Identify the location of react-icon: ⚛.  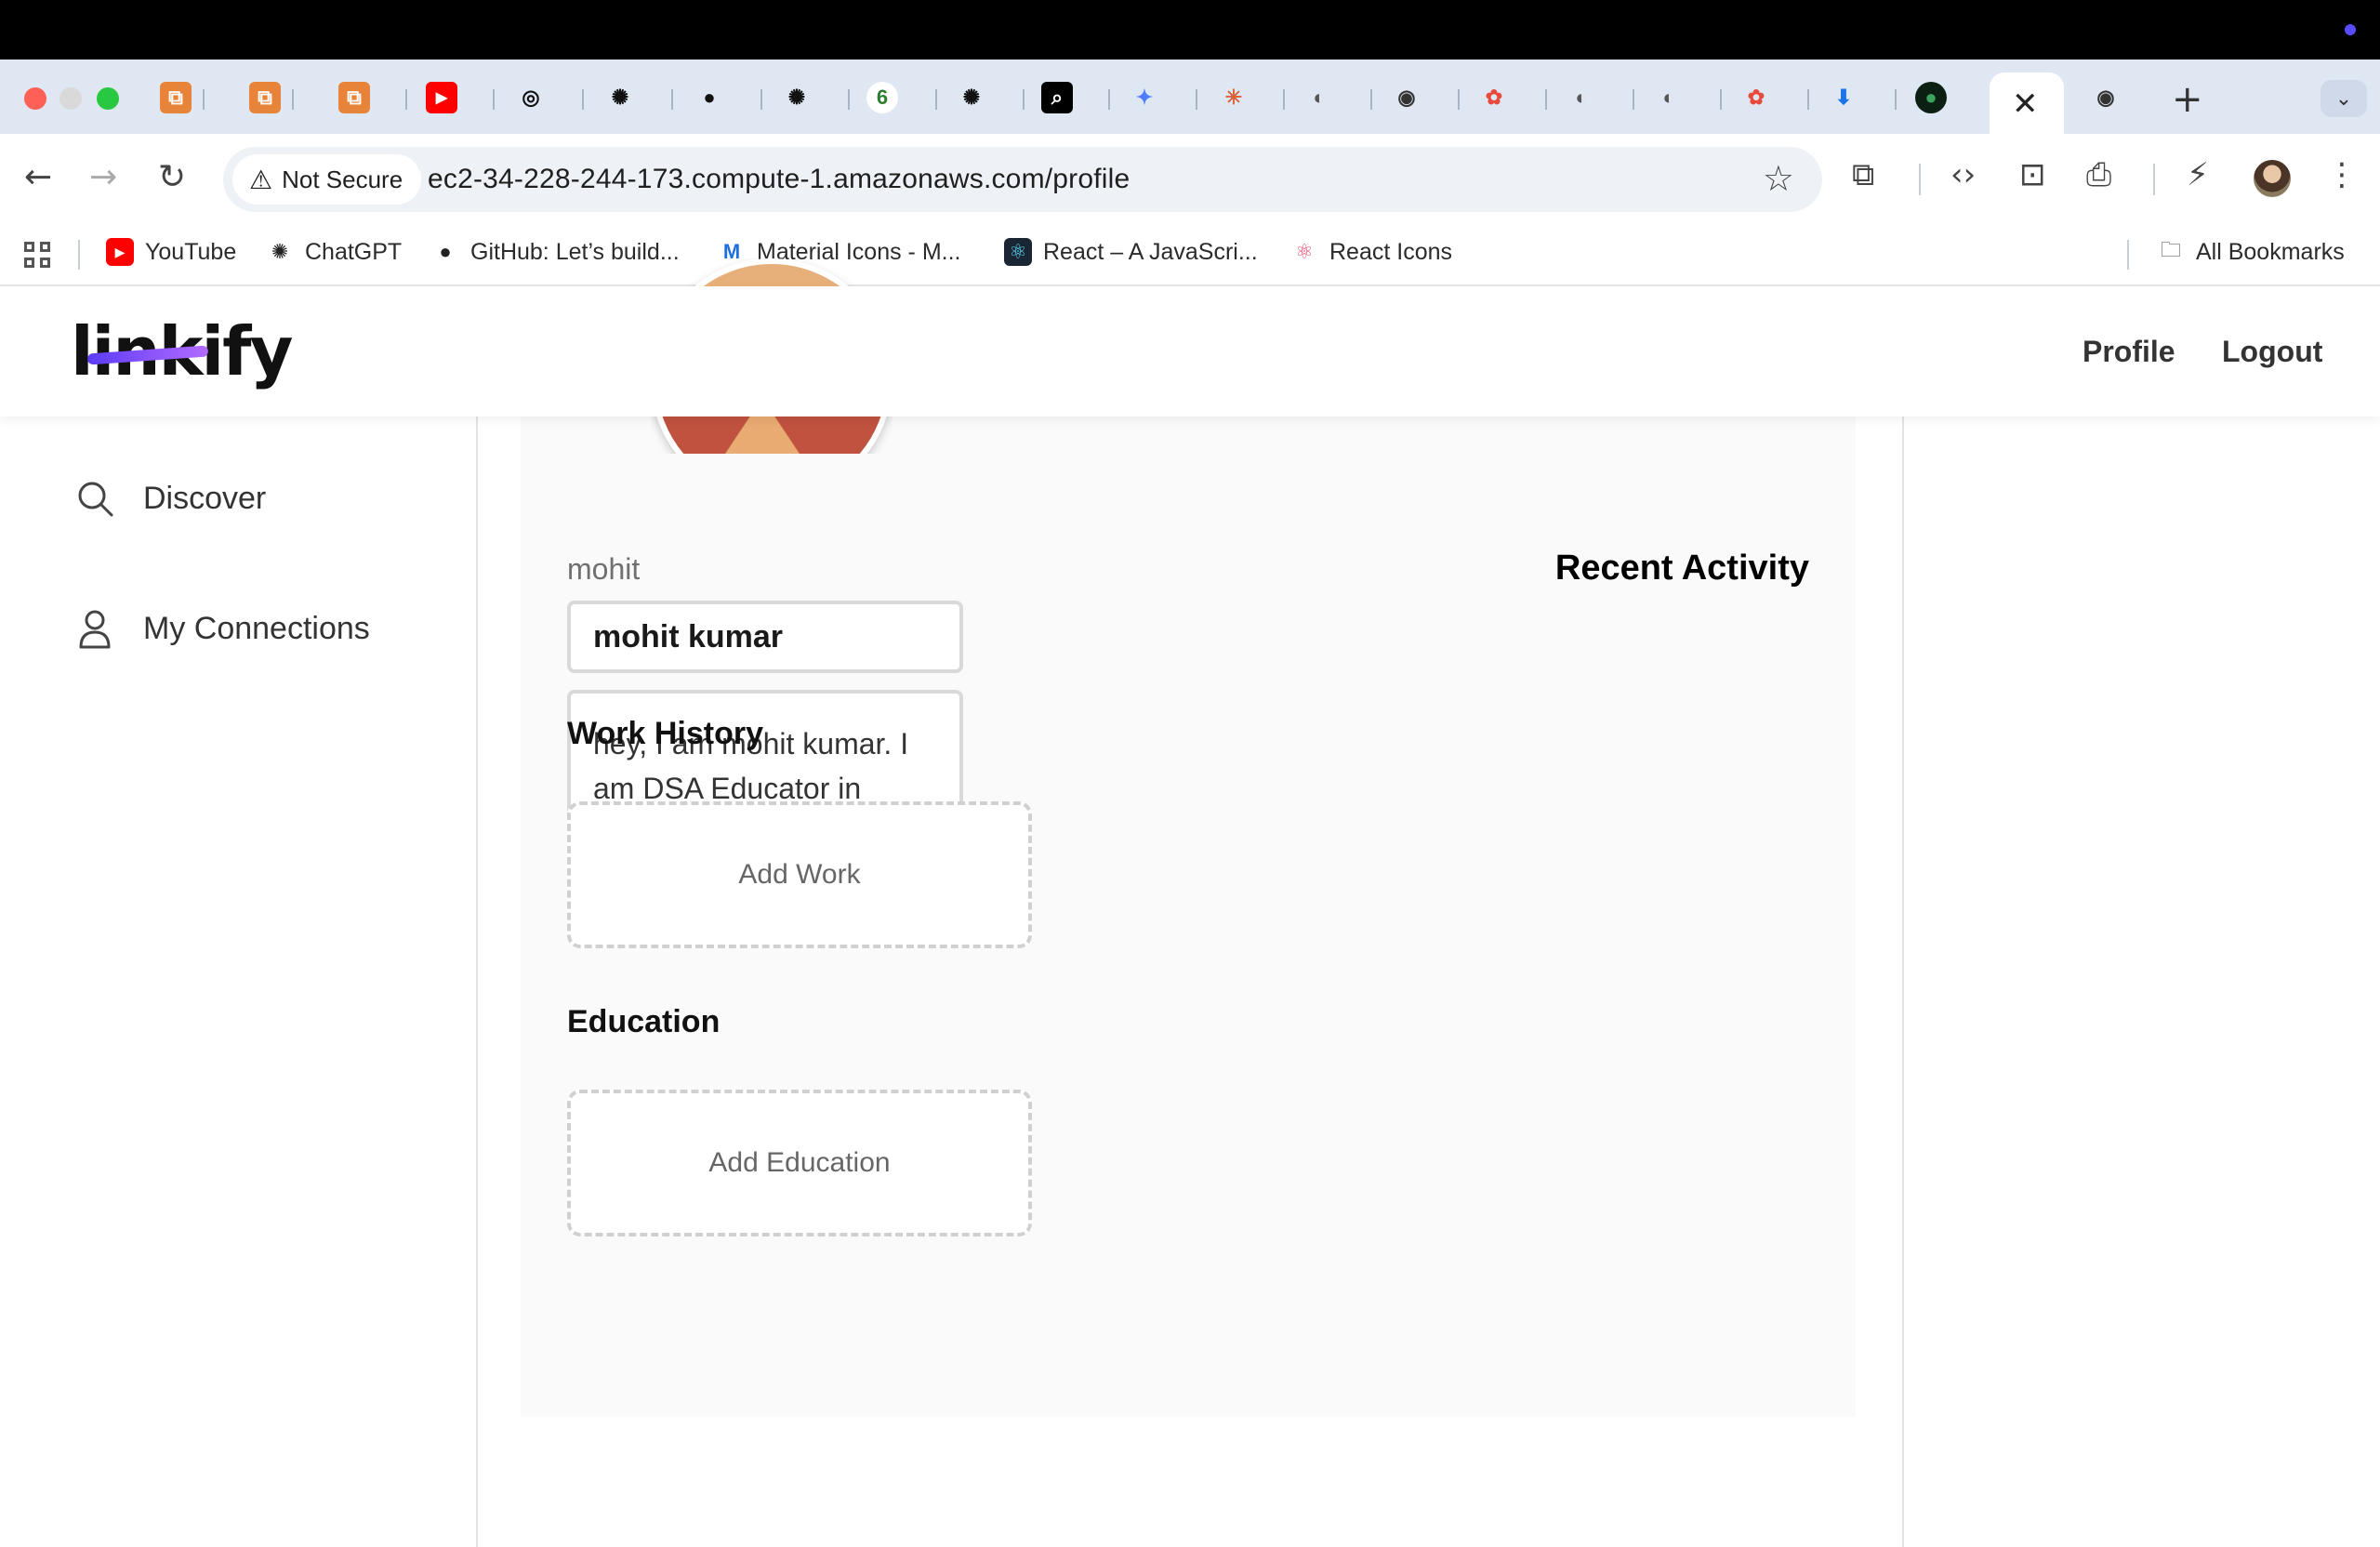
(1018, 252).